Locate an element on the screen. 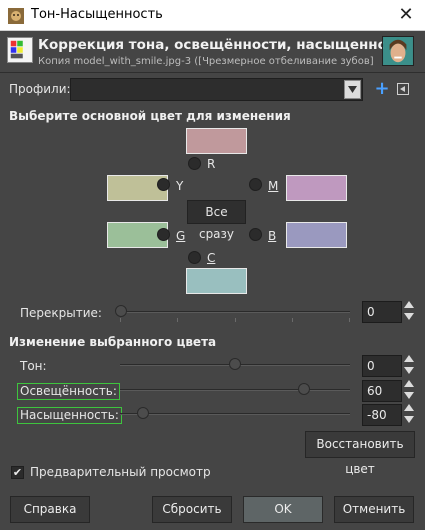  saturation-spinner: -80 is located at coordinates (382, 415).